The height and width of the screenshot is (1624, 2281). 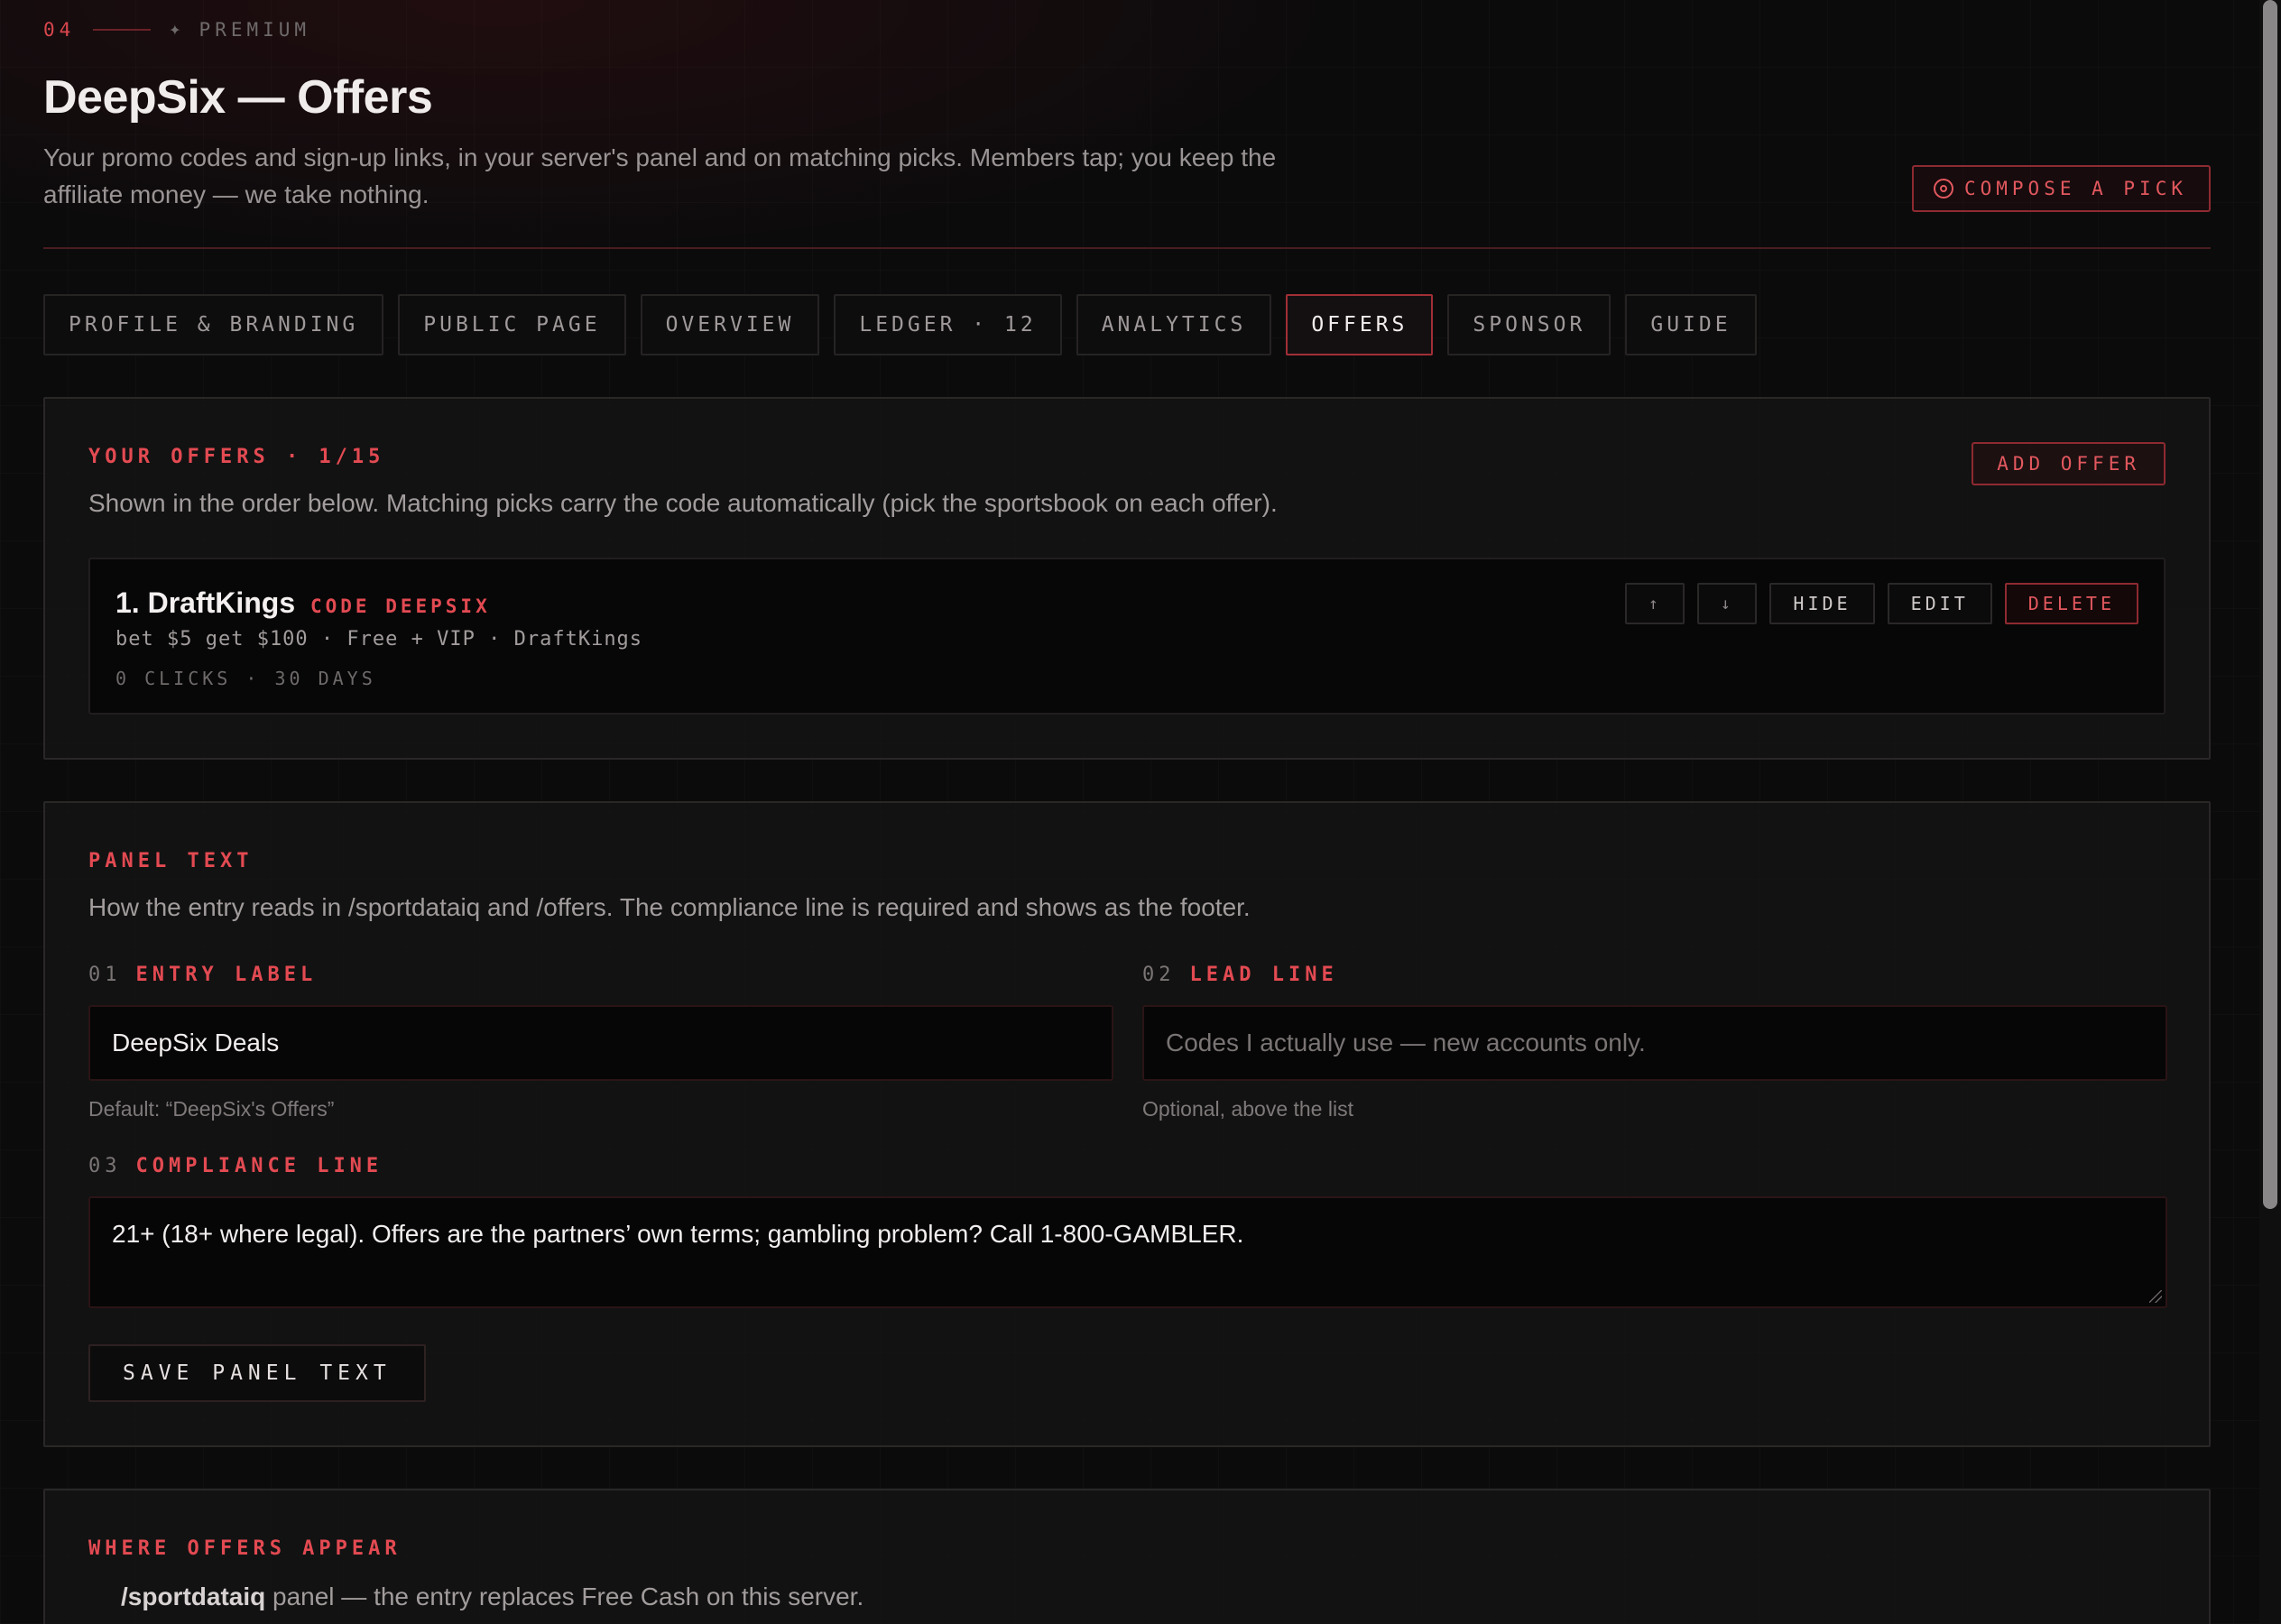 I want to click on save-panel-text-button: SAVE PANEL TEXT, so click(x=257, y=1373).